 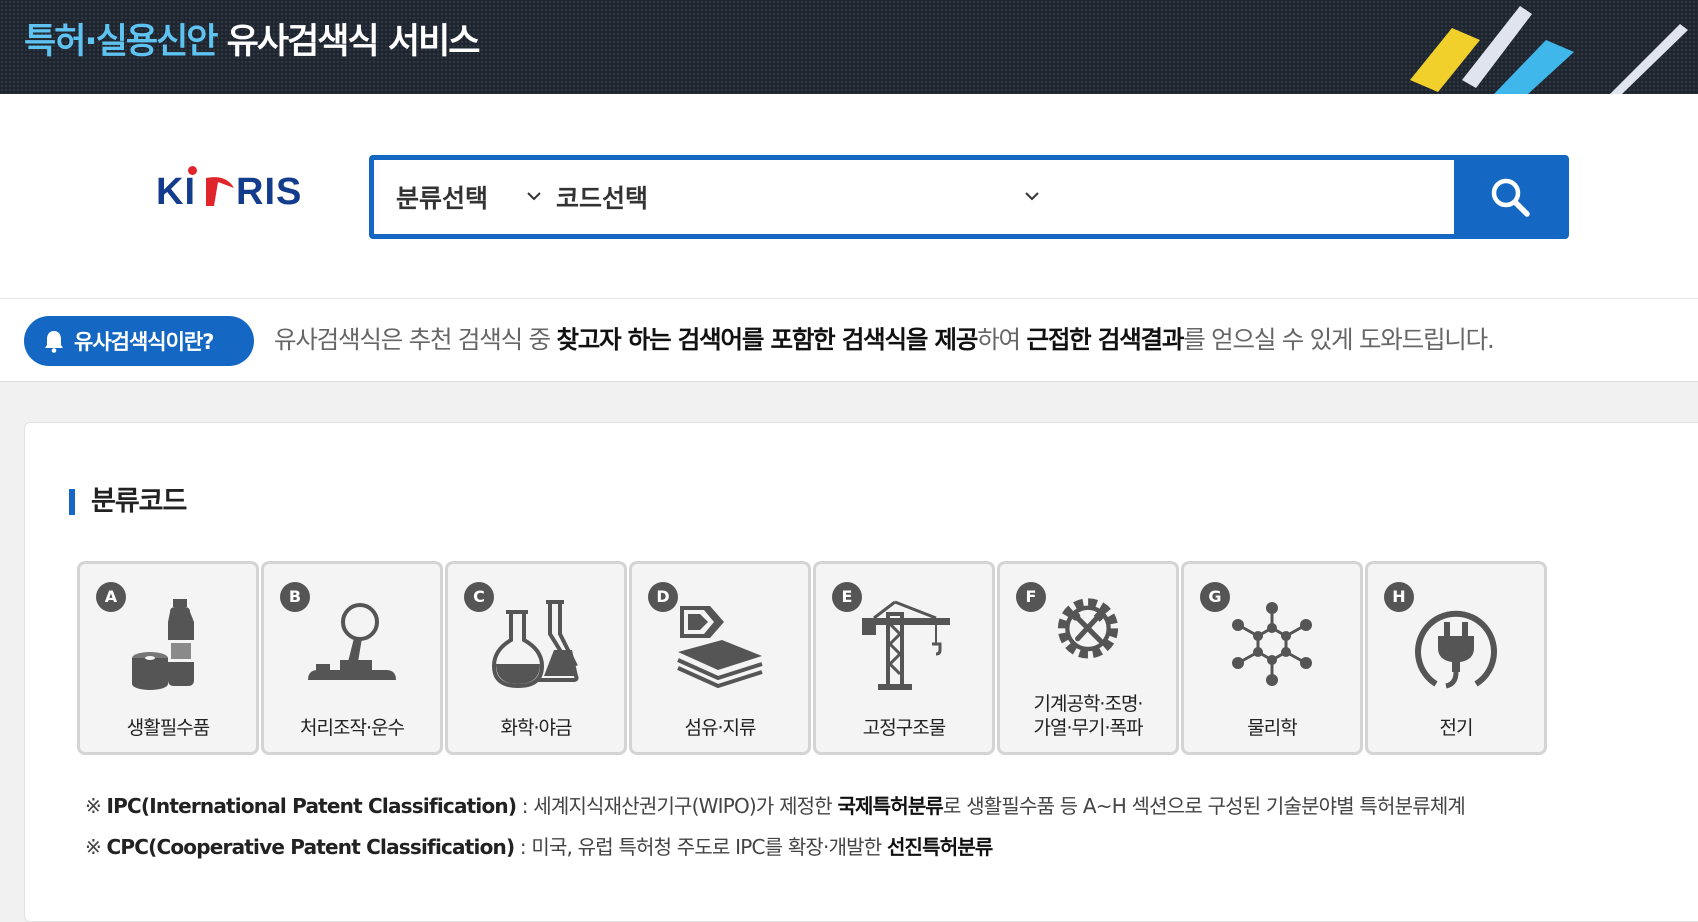 I want to click on category-tile-c: C 화학·야금, so click(x=536, y=658).